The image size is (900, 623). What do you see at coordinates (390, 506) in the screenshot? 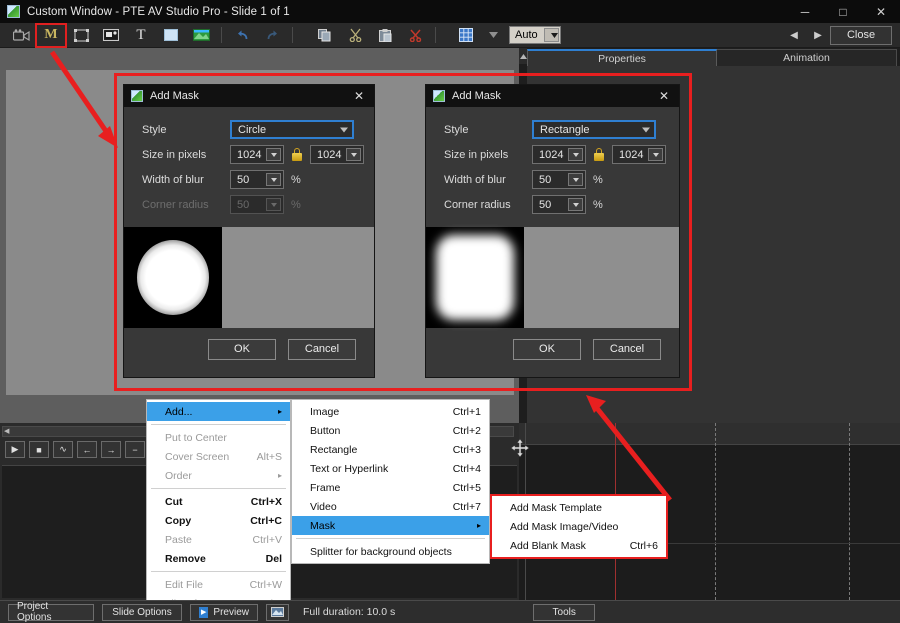
I see `submenu-item-video: Video Ctrl+7` at bounding box center [390, 506].